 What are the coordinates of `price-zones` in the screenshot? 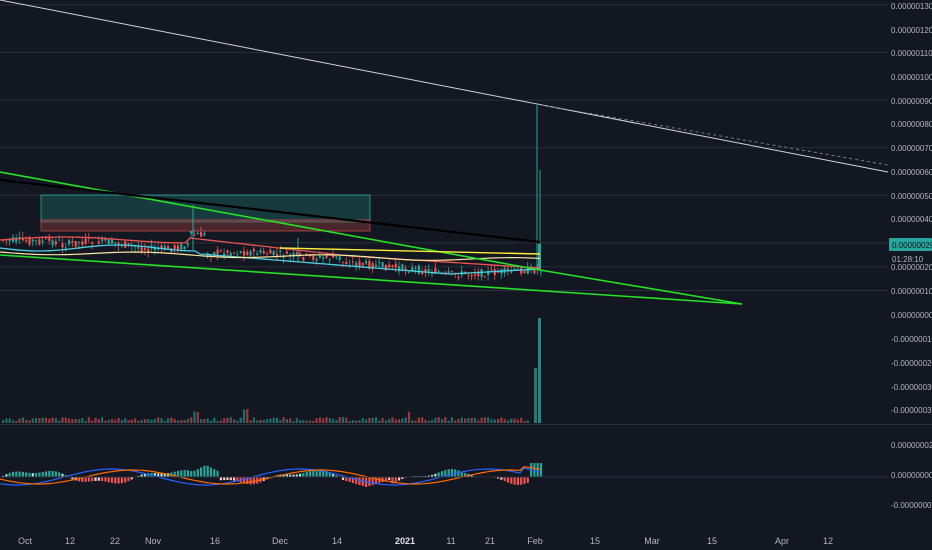 It's located at (205, 213).